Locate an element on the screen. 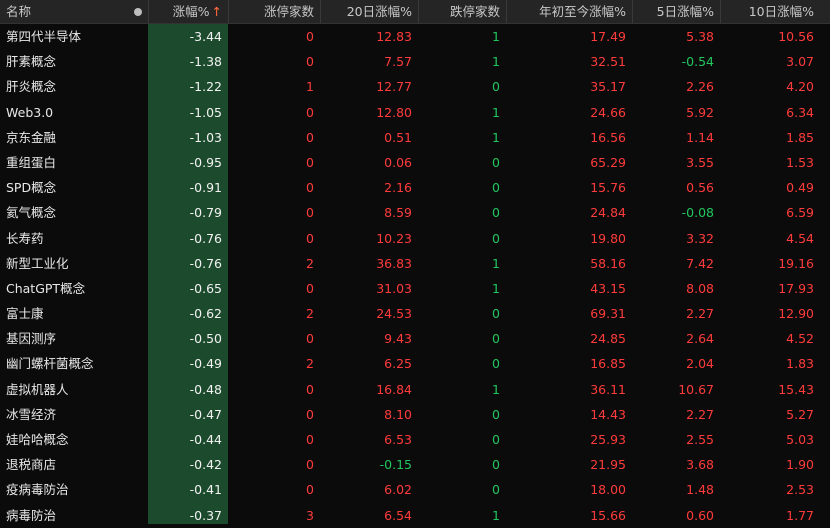 The width and height of the screenshot is (830, 528). header-change-5d: 5日涨幅% is located at coordinates (676, 11).